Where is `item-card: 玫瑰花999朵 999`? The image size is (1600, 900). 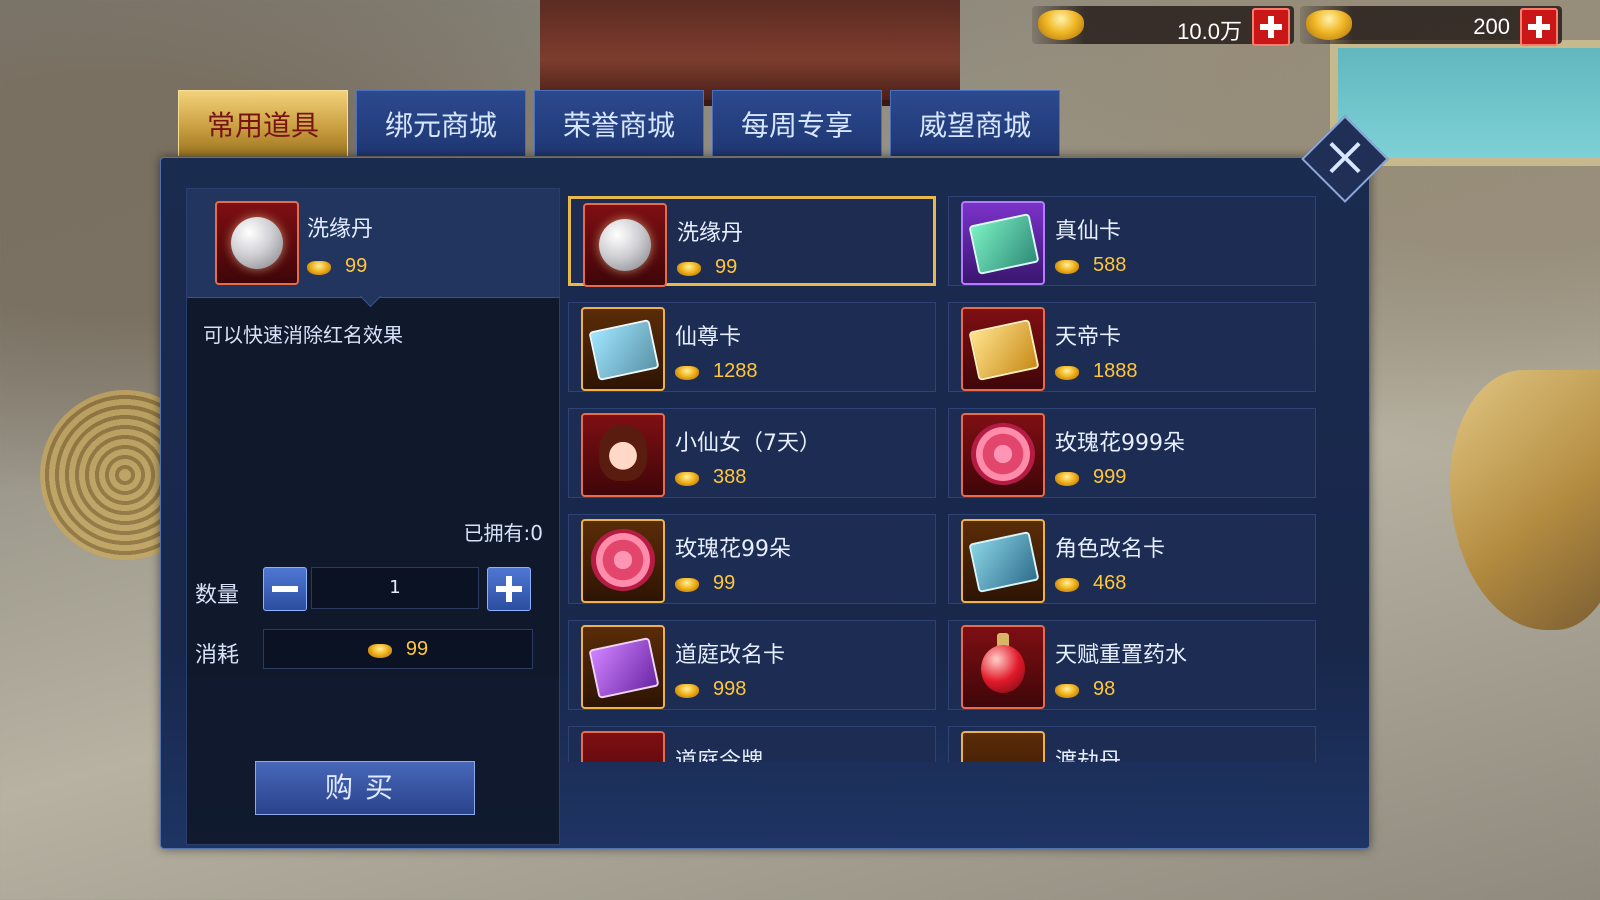 item-card: 玫瑰花999朵 999 is located at coordinates (1132, 453).